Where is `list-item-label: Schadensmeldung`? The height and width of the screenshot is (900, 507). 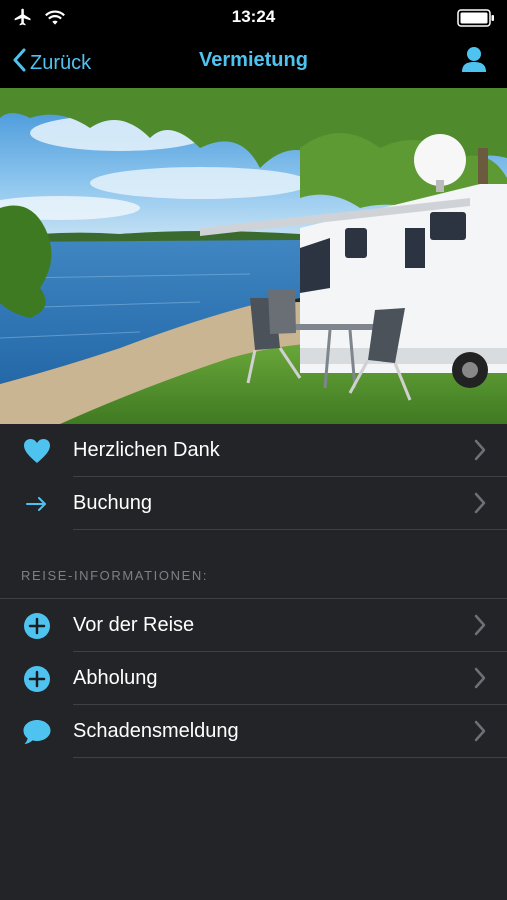 list-item-label: Schadensmeldung is located at coordinates (156, 731).